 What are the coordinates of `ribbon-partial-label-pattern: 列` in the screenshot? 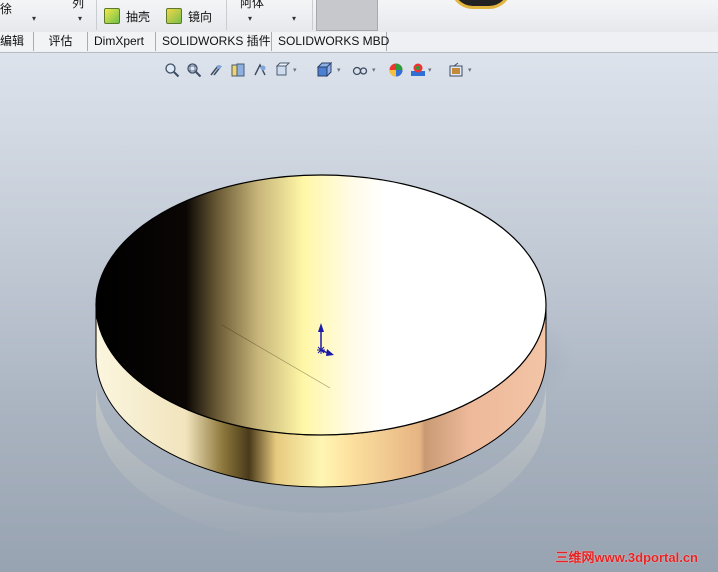 It's located at (78, 5).